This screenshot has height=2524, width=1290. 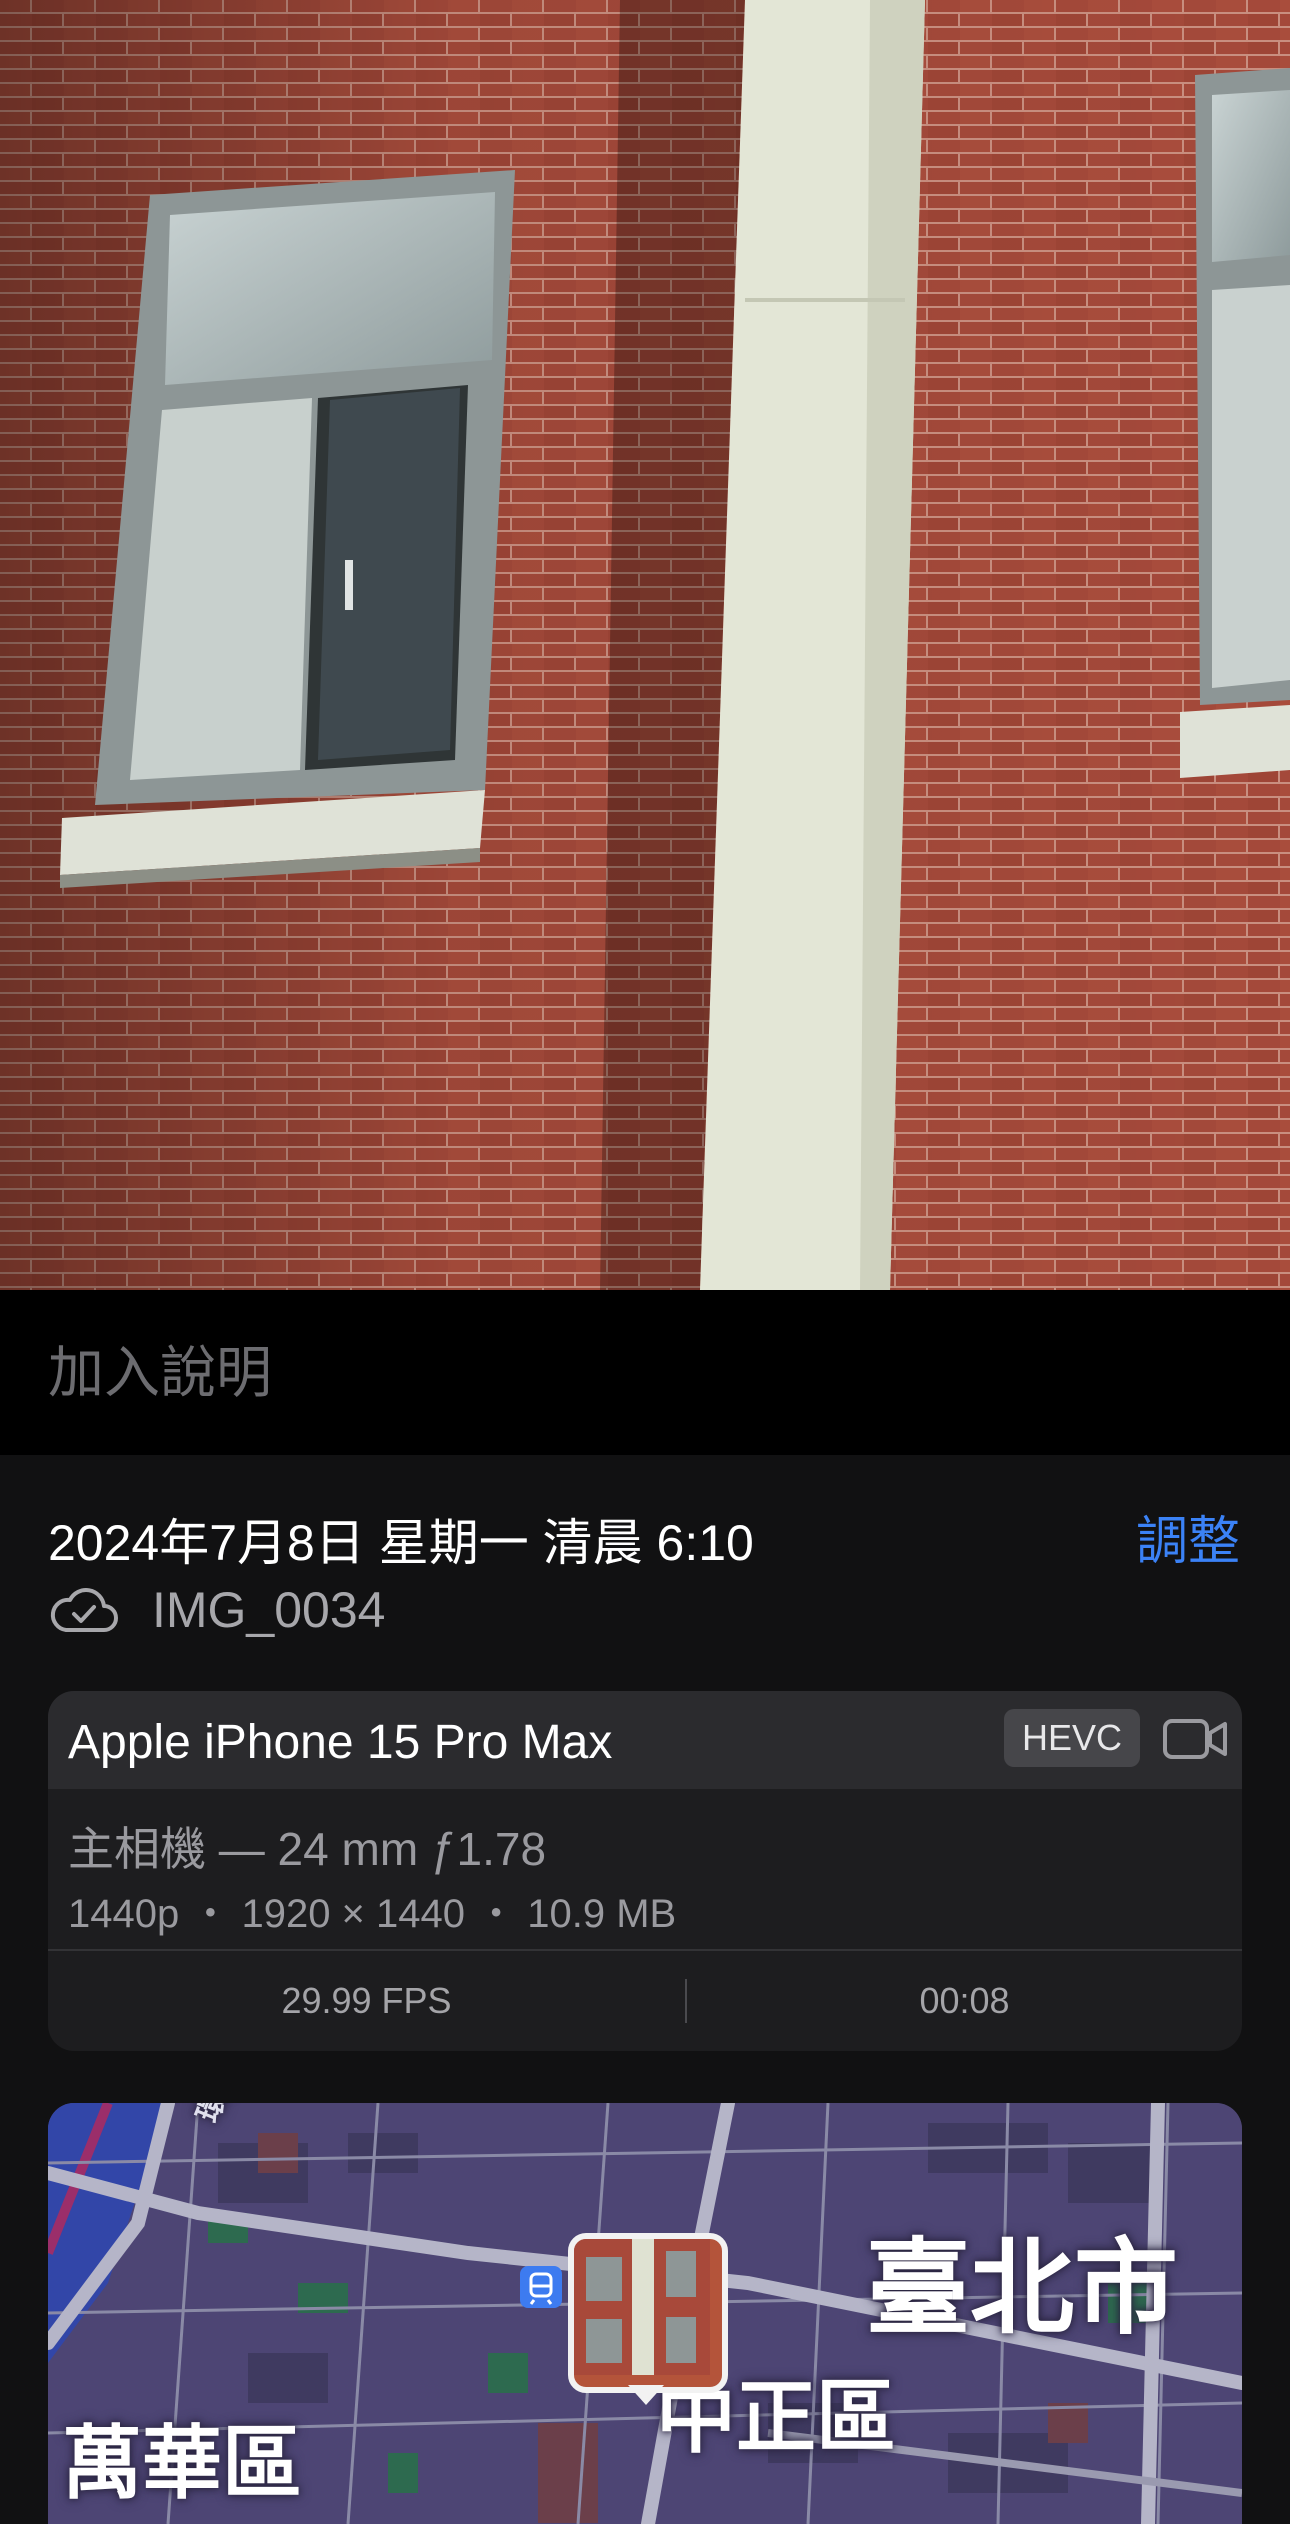 I want to click on district-label-wanhua: 萬華區, so click(x=182, y=2463).